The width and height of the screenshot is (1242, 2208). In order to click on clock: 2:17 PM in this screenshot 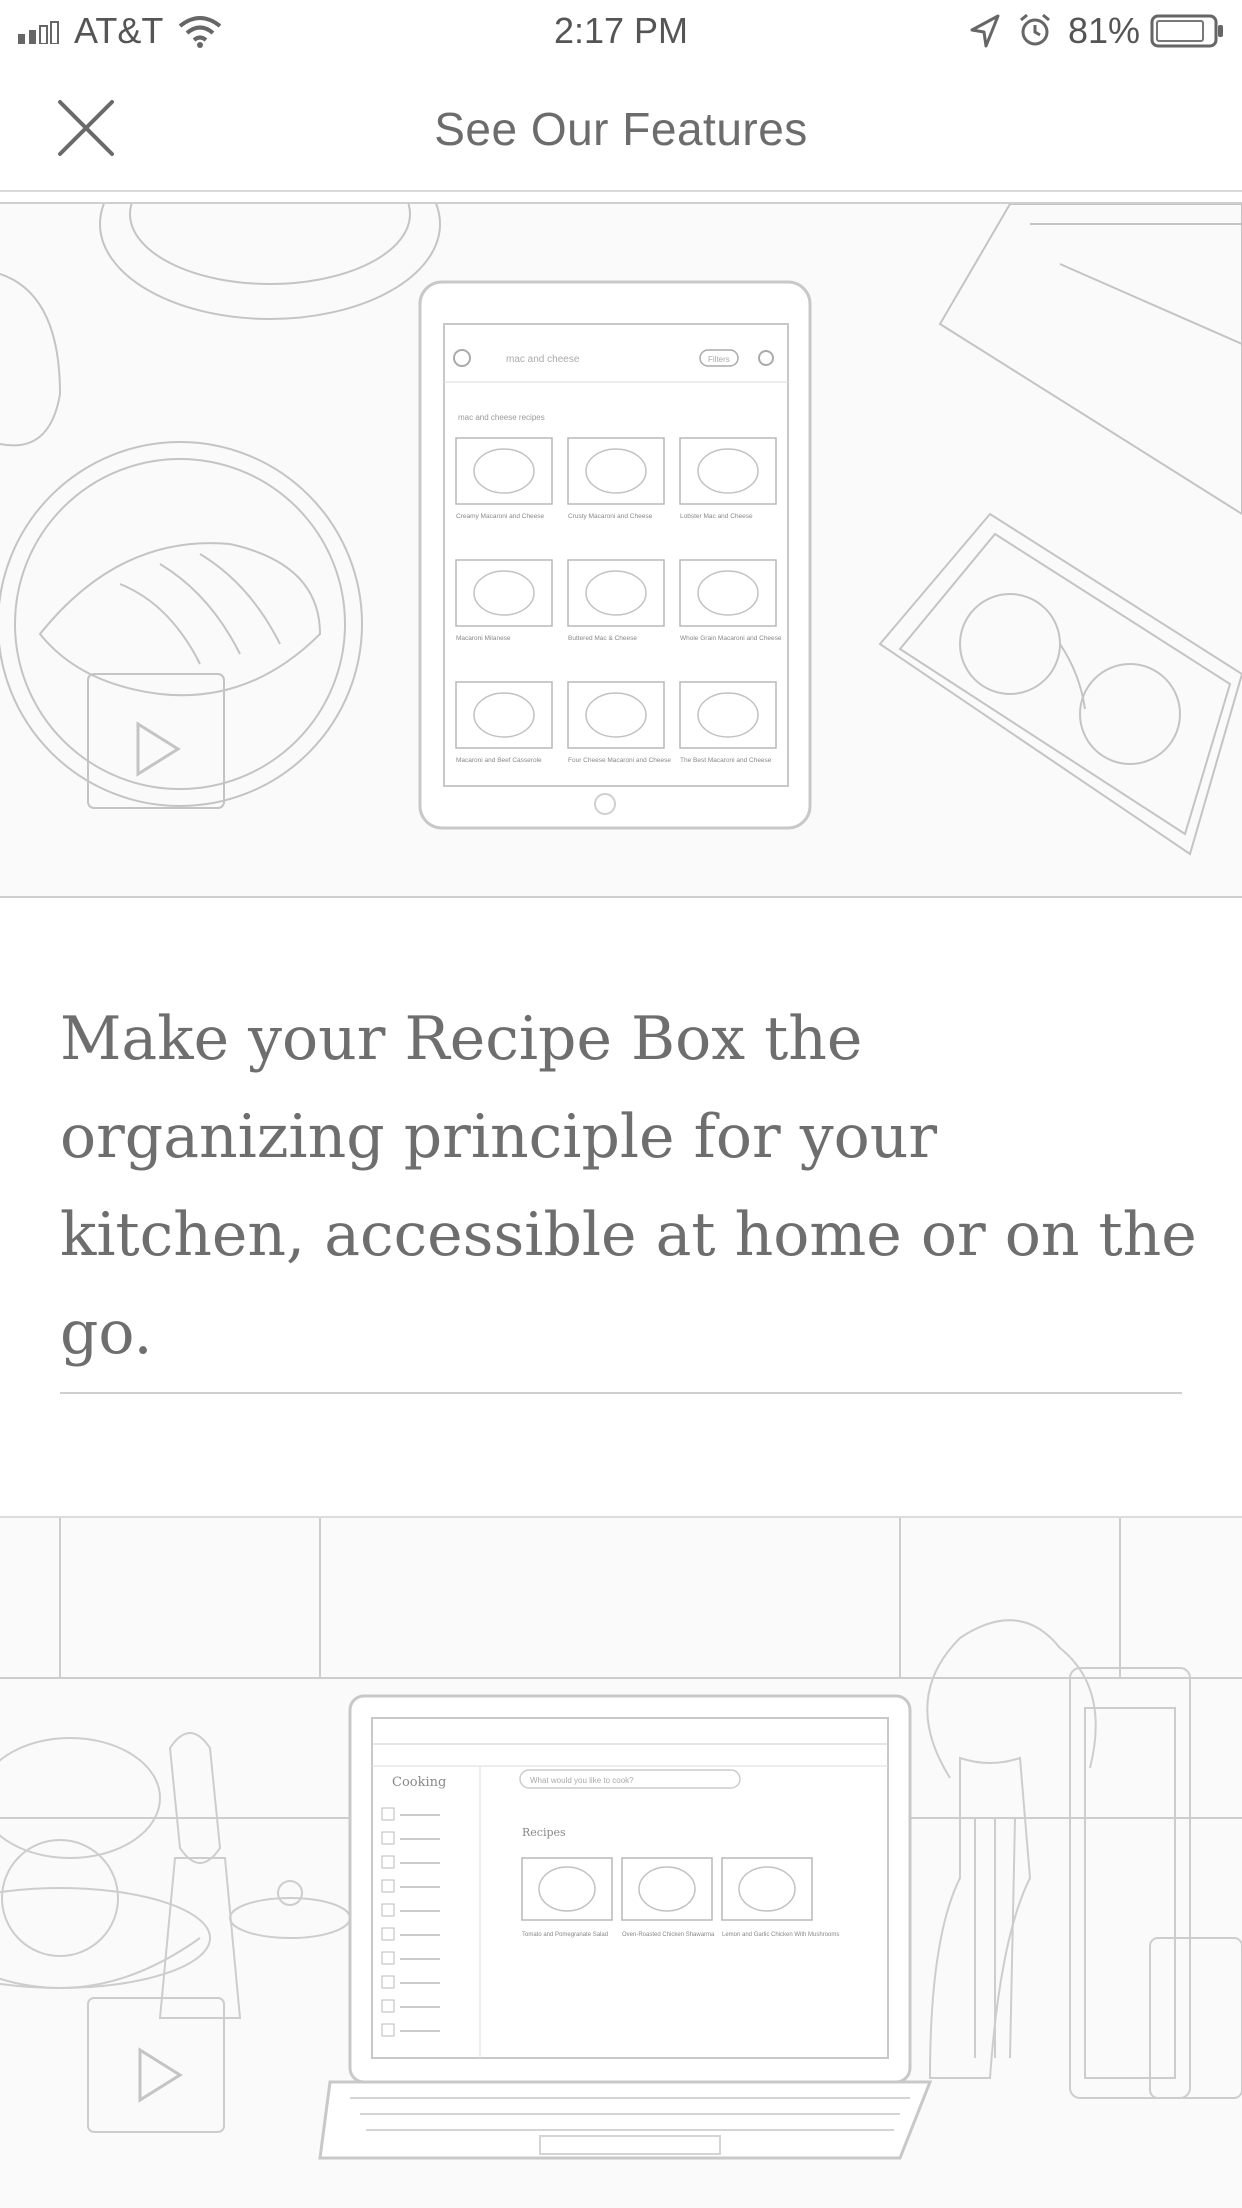, I will do `click(621, 30)`.